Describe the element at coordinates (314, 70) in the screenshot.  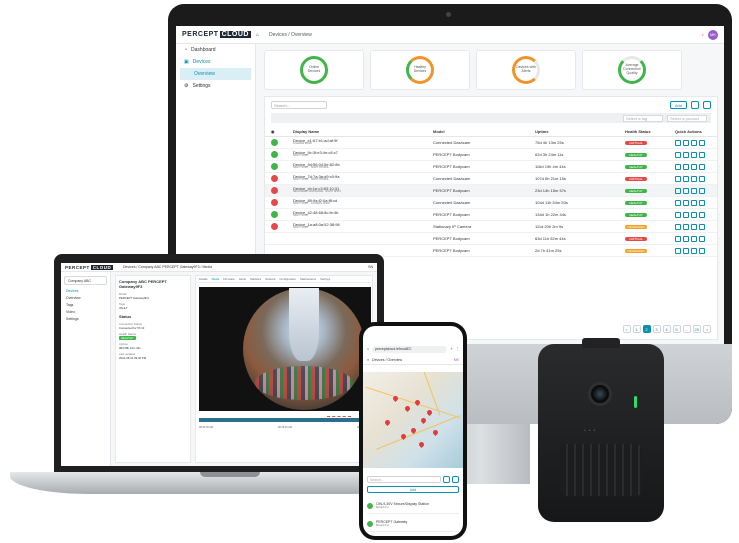
I see `card-online-devices: Online Devices` at that location.